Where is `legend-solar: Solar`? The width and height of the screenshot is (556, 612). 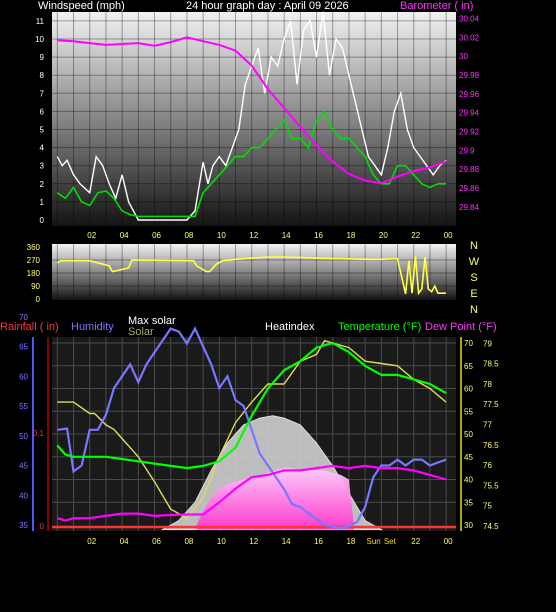
legend-solar: Solar is located at coordinates (141, 332).